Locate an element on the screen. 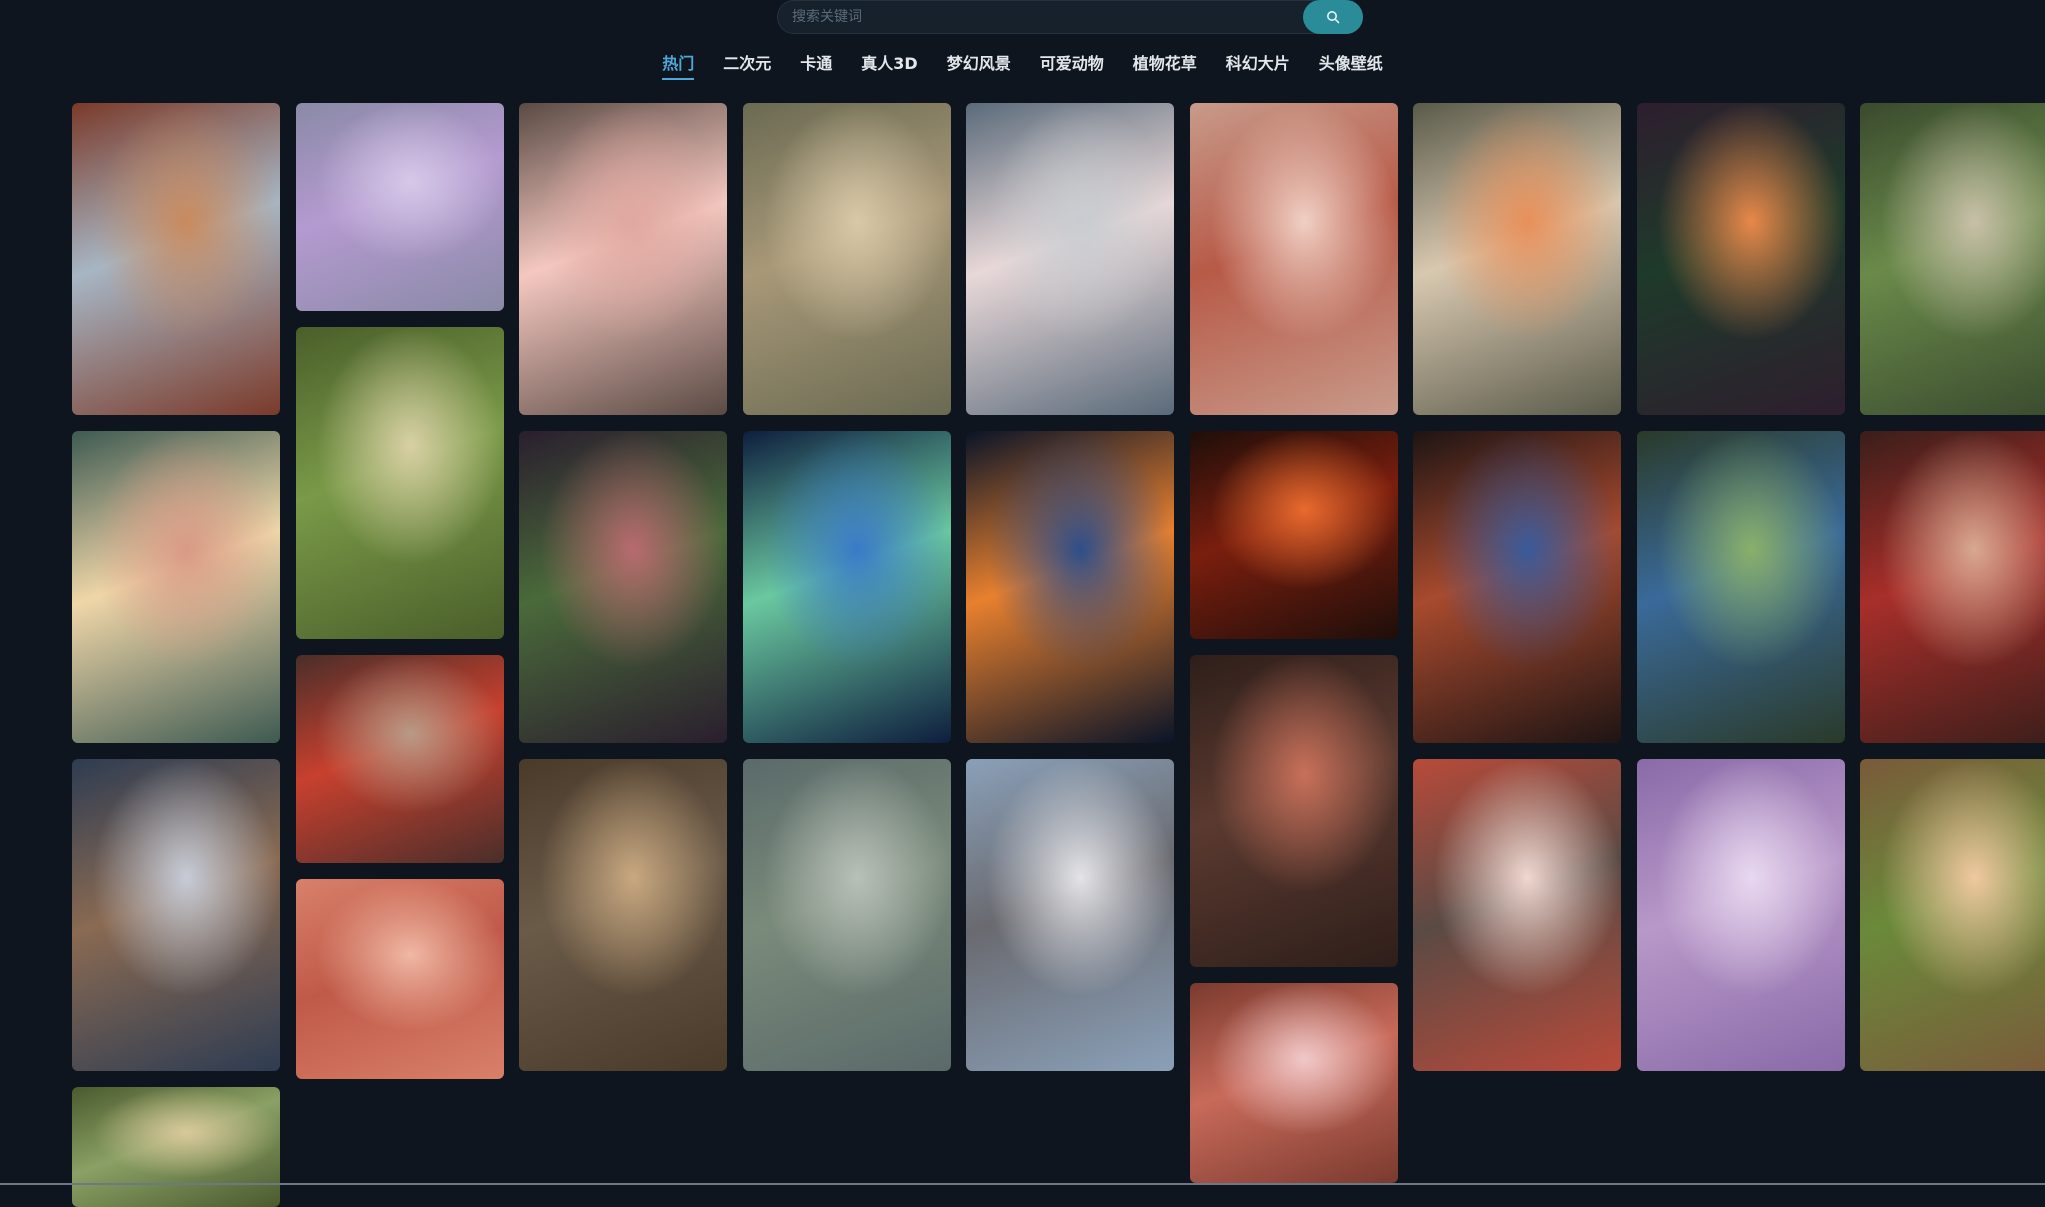 This screenshot has height=1207, width=2045. gallery-image-girl-with-cherry-blossoms is located at coordinates (1294, 259).